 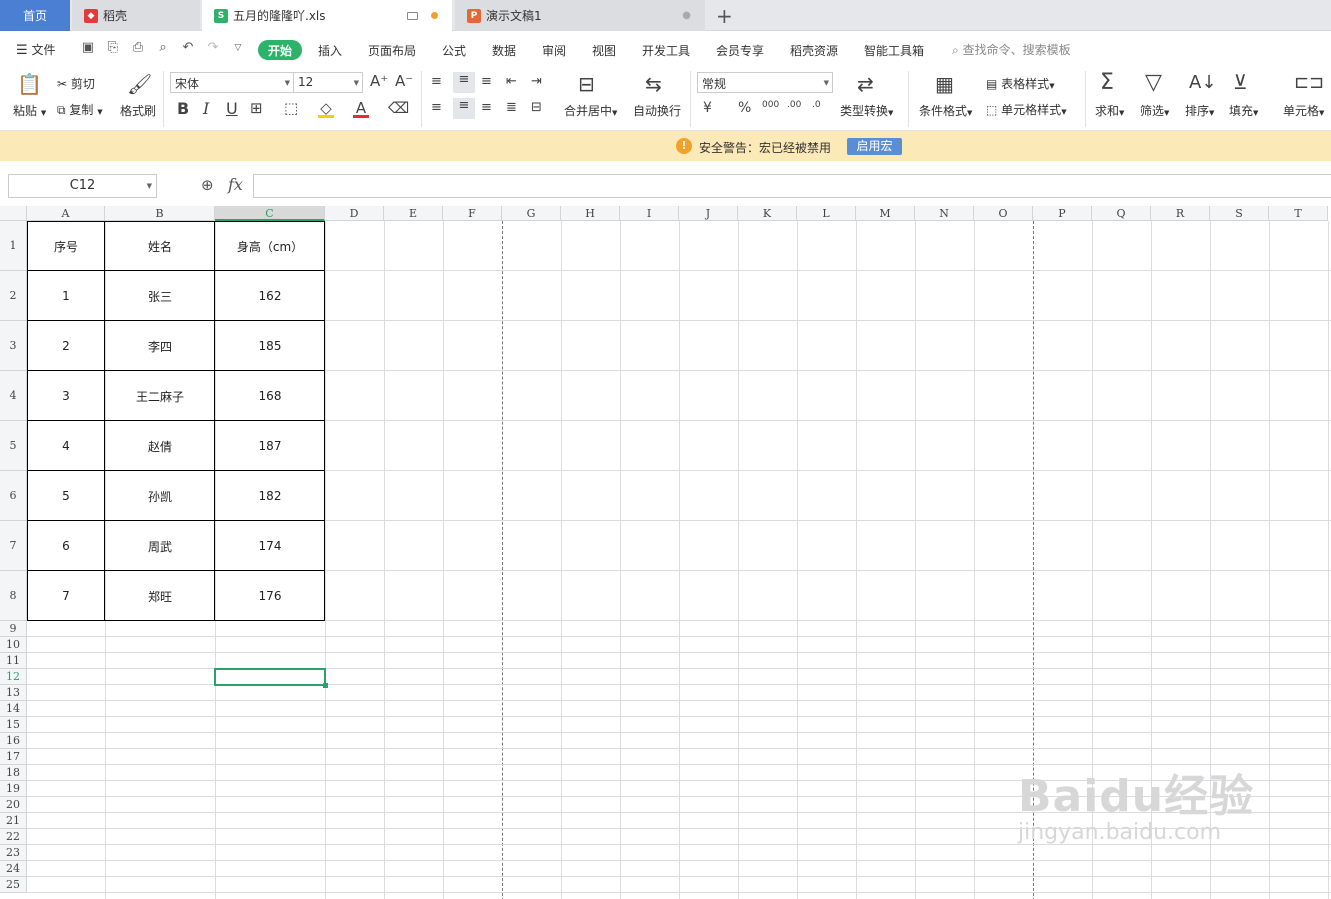 What do you see at coordinates (13, 773) in the screenshot?
I see `row-header-18: 18` at bounding box center [13, 773].